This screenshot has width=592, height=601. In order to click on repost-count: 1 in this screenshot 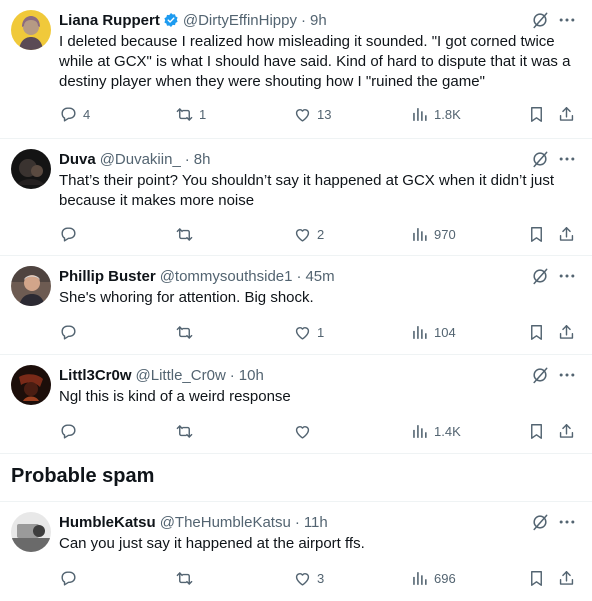, I will do `click(203, 114)`.